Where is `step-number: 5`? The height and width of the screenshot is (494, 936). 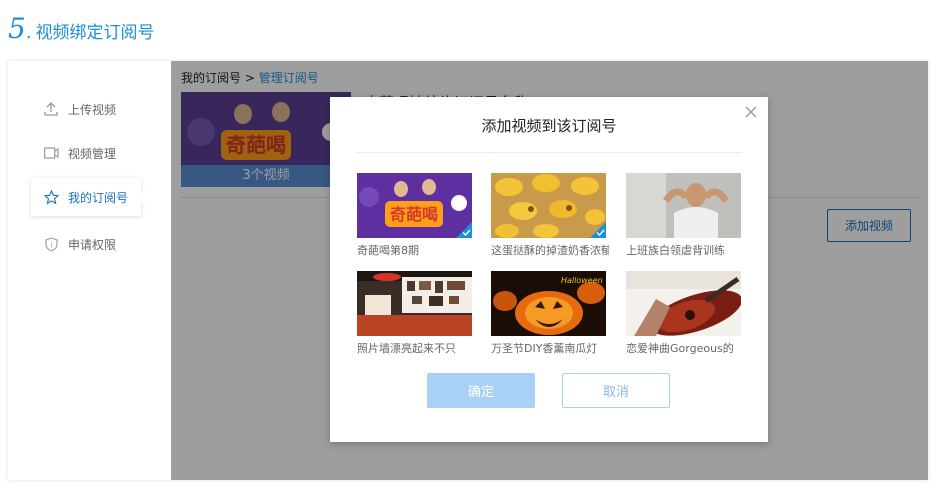
step-number: 5 is located at coordinates (17, 28).